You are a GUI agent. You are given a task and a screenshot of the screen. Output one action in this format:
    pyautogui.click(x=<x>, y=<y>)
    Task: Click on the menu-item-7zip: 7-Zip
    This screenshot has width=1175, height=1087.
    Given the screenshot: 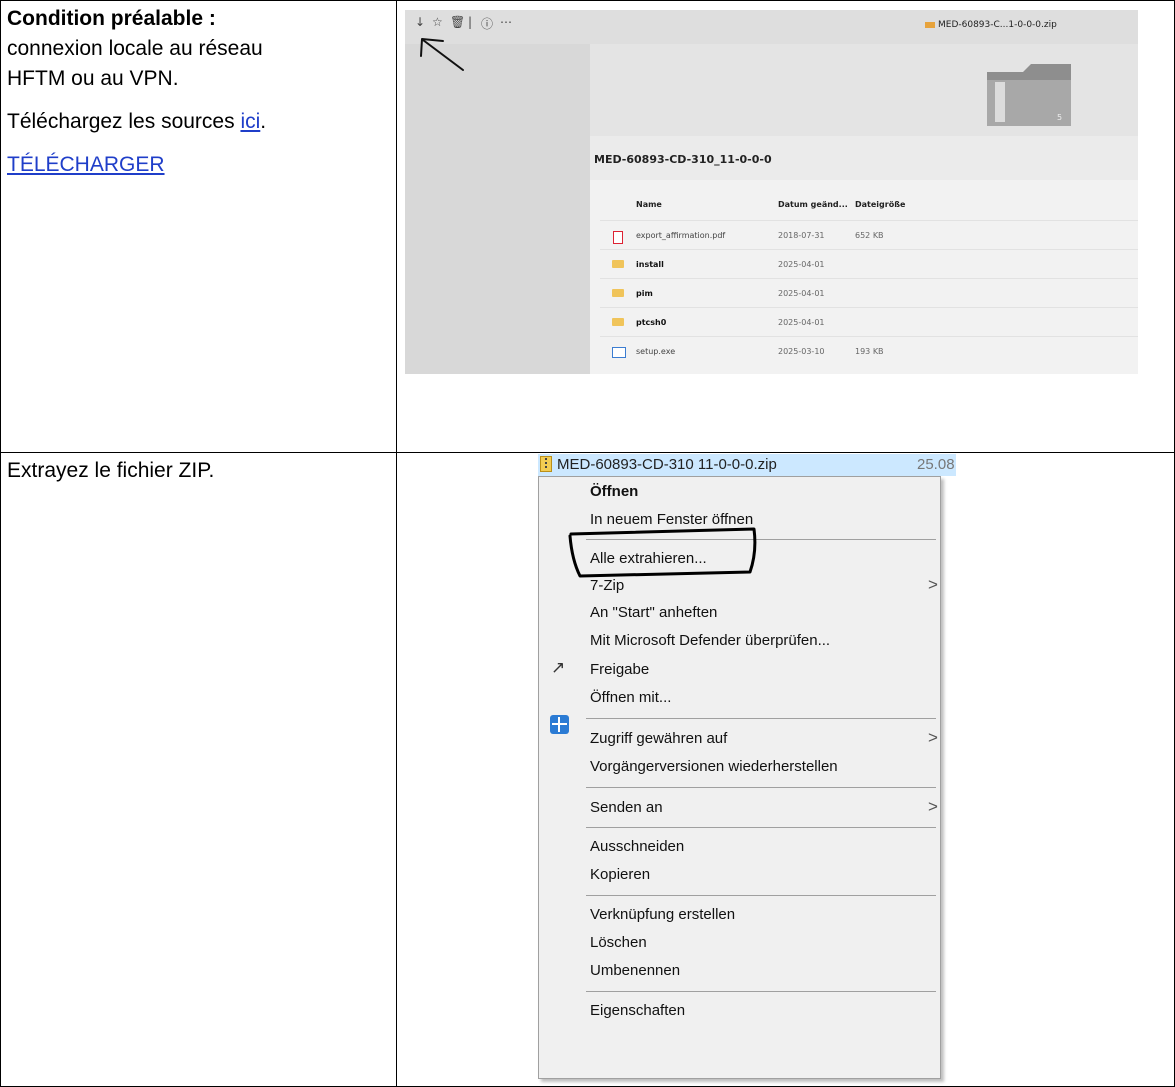 What is the action you would take?
    pyautogui.click(x=607, y=585)
    